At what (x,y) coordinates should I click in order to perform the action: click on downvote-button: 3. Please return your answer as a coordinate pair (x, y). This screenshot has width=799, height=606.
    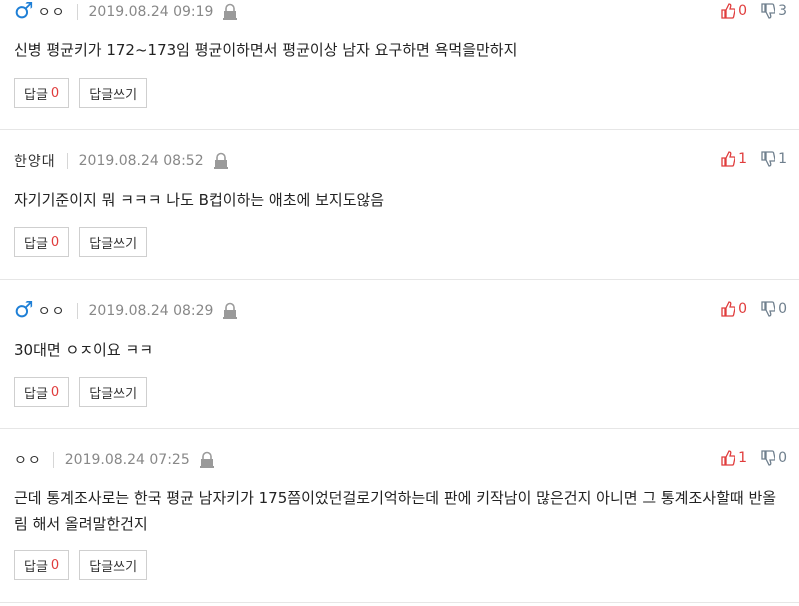
    Looking at the image, I should click on (774, 11).